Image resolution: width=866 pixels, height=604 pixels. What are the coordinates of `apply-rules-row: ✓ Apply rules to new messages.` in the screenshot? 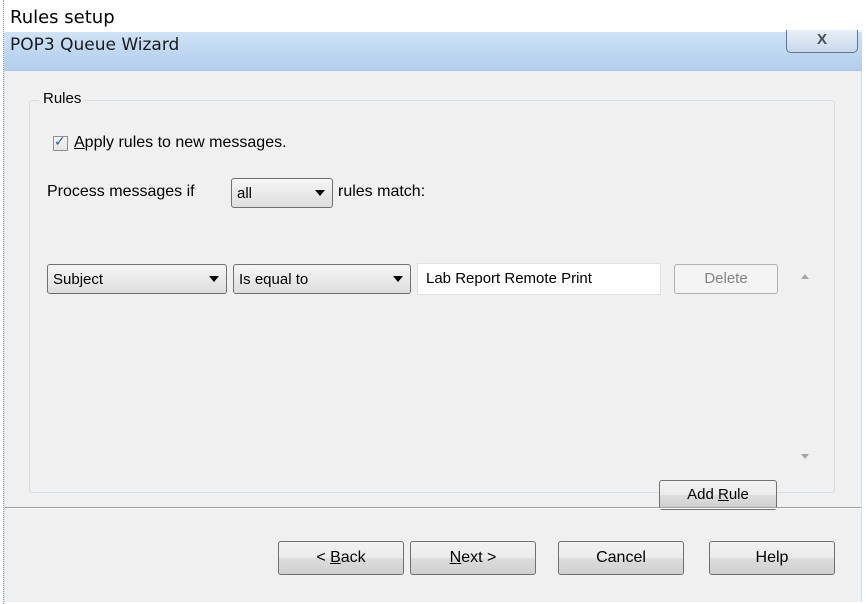 It's located at (170, 142).